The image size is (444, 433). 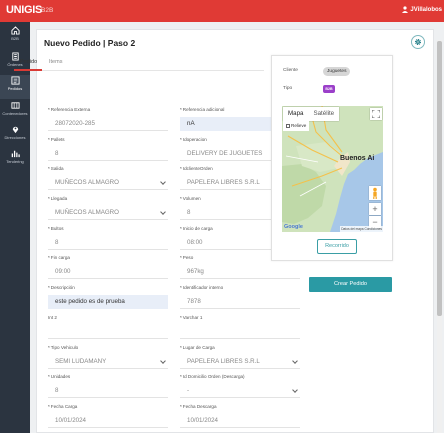 What do you see at coordinates (405, 9) in the screenshot?
I see `user-icon` at bounding box center [405, 9].